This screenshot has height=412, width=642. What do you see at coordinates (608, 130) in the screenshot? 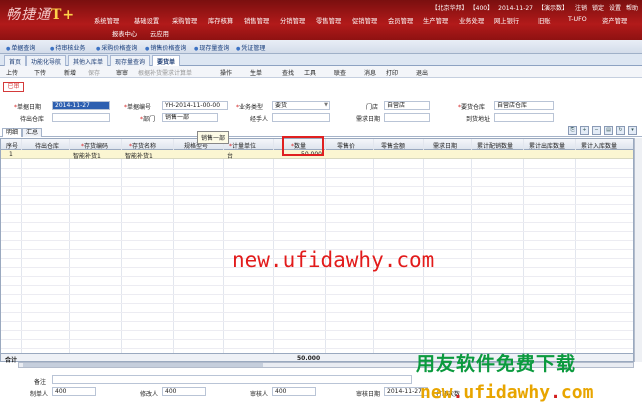
I see `column-settings-icon: ▤` at bounding box center [608, 130].